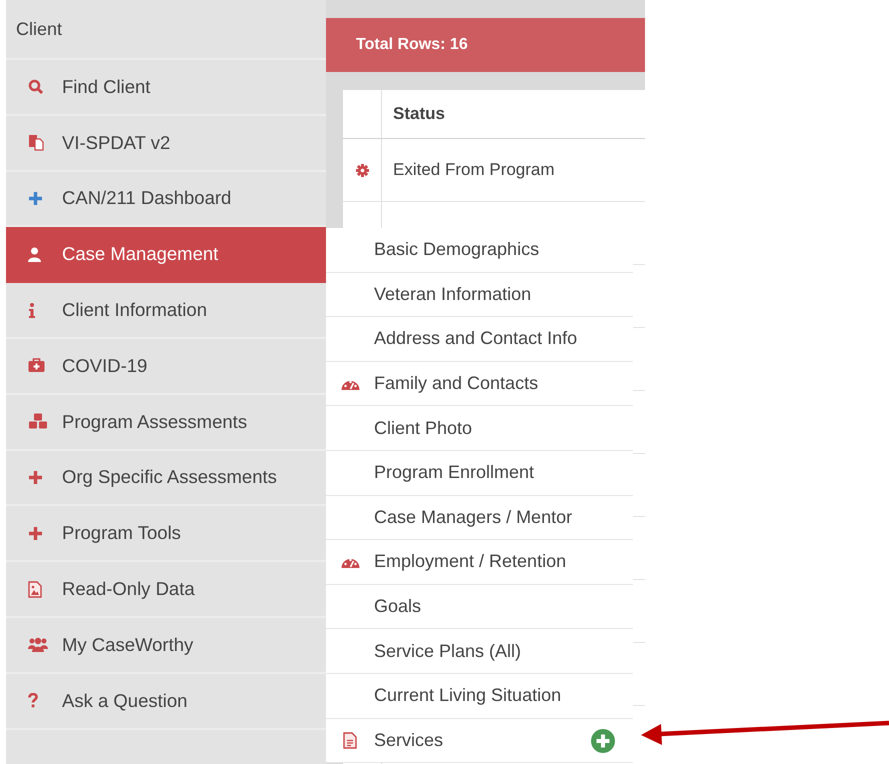 The image size is (889, 764). What do you see at coordinates (479, 473) in the screenshot?
I see `submenu-item: Program Enrollment` at bounding box center [479, 473].